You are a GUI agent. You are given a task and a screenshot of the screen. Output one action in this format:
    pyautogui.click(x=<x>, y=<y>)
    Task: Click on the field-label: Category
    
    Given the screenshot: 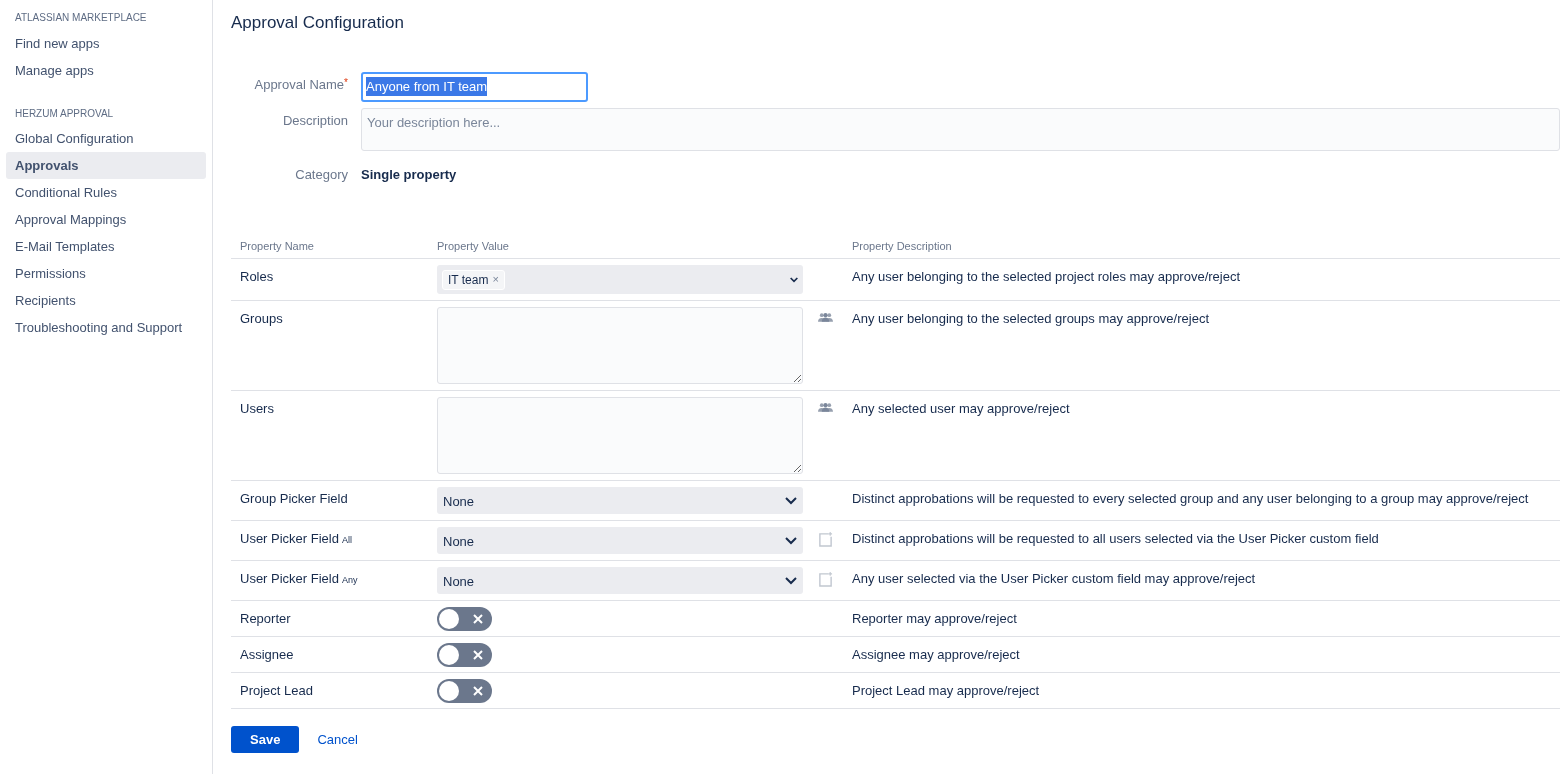 What is the action you would take?
    pyautogui.click(x=321, y=174)
    